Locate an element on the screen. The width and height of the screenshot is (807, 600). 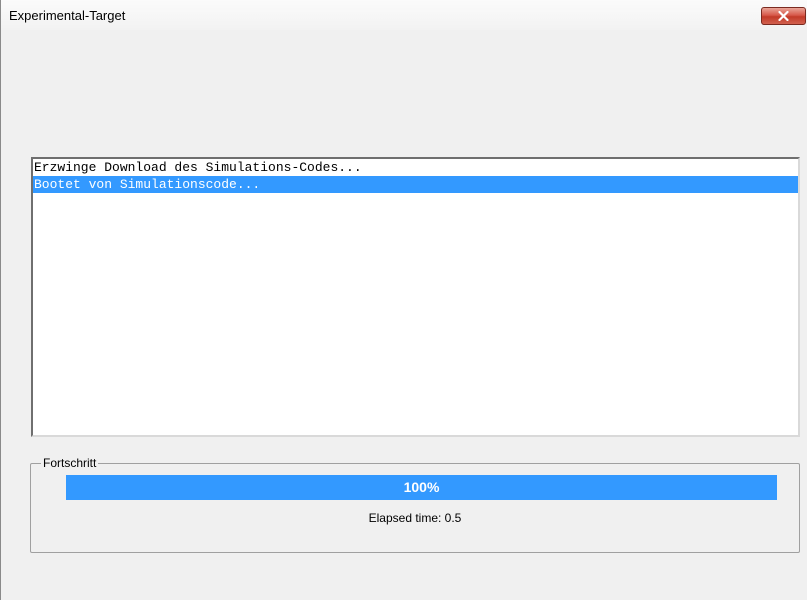
close-icon is located at coordinates (783, 16).